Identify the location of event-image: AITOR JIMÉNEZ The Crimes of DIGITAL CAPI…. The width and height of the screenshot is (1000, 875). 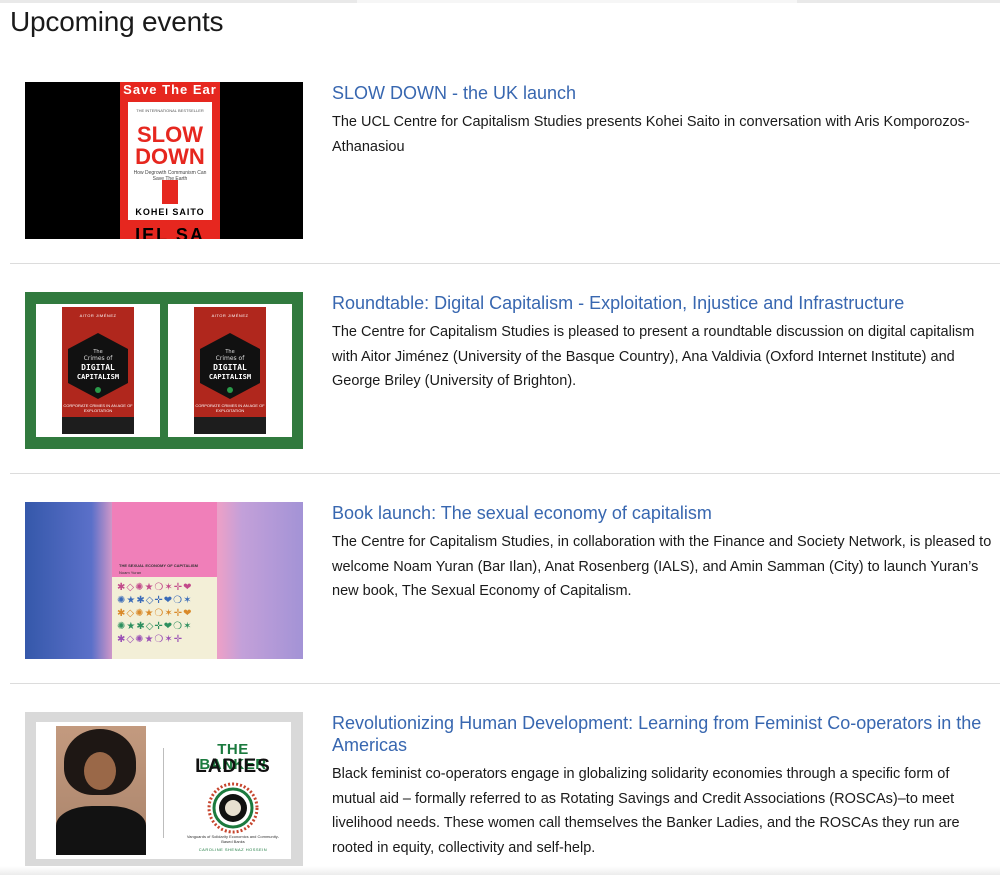
(164, 370).